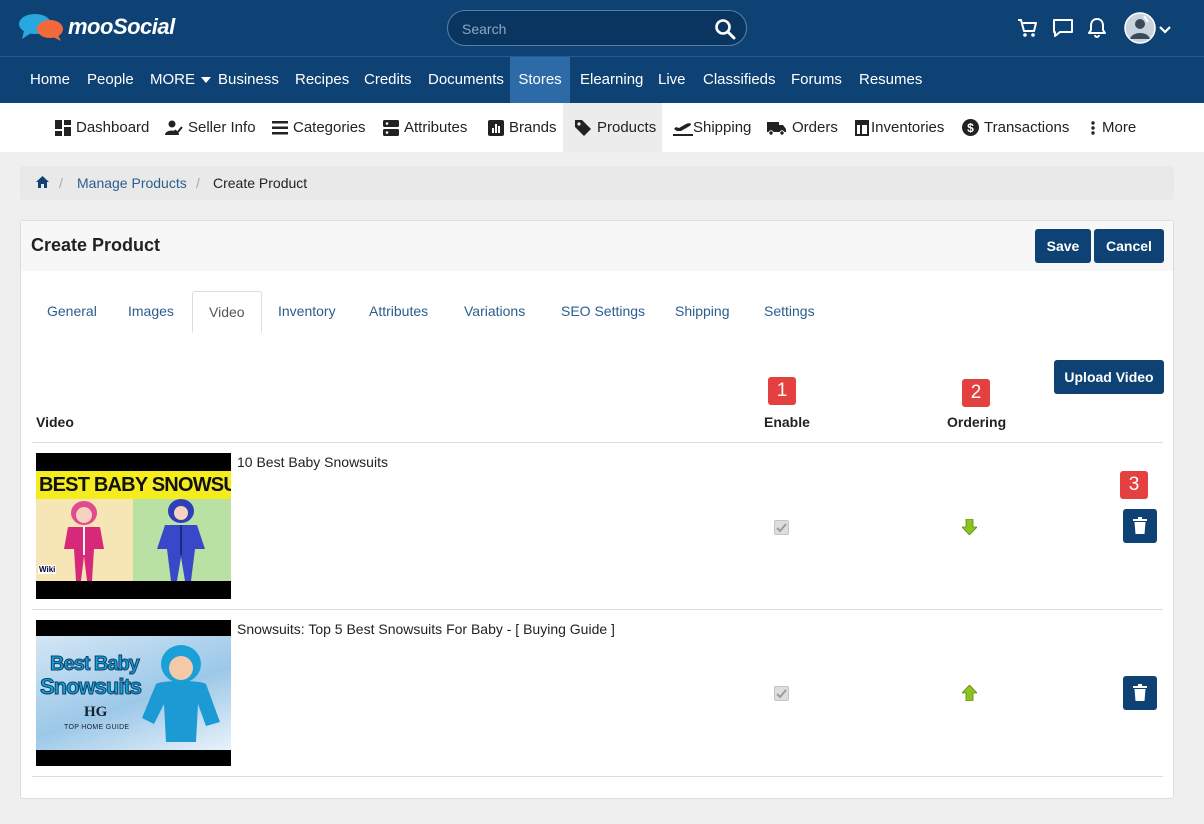 The image size is (1204, 824). I want to click on nav-item-classifieds: Classifieds, so click(739, 80).